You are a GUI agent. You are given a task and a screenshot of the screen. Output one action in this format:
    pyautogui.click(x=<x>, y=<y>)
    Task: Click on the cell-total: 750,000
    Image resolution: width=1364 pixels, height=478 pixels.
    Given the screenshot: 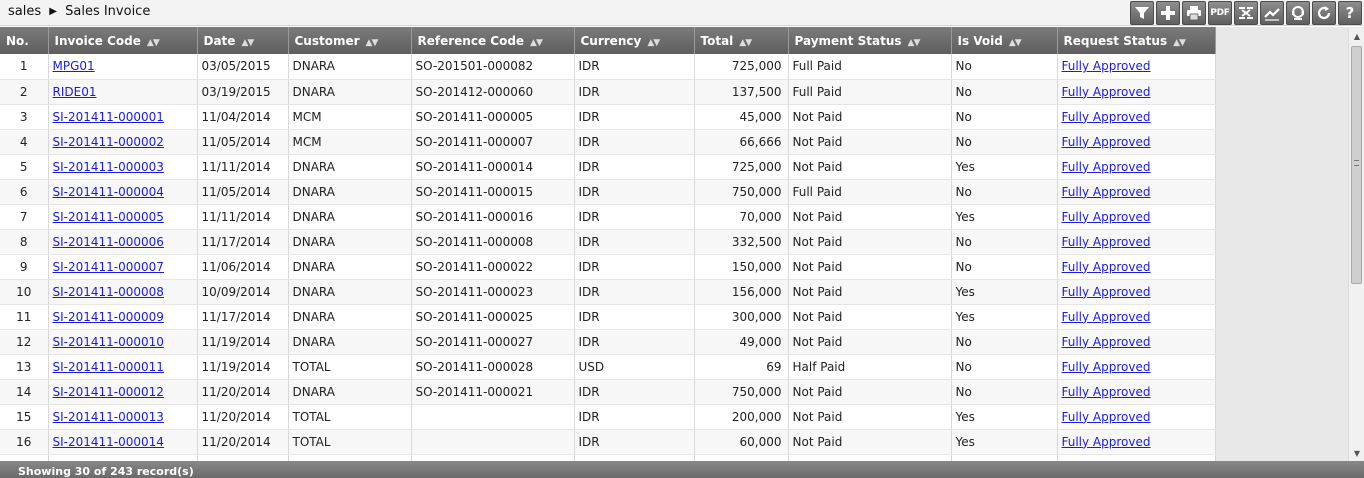 What is the action you would take?
    pyautogui.click(x=741, y=192)
    